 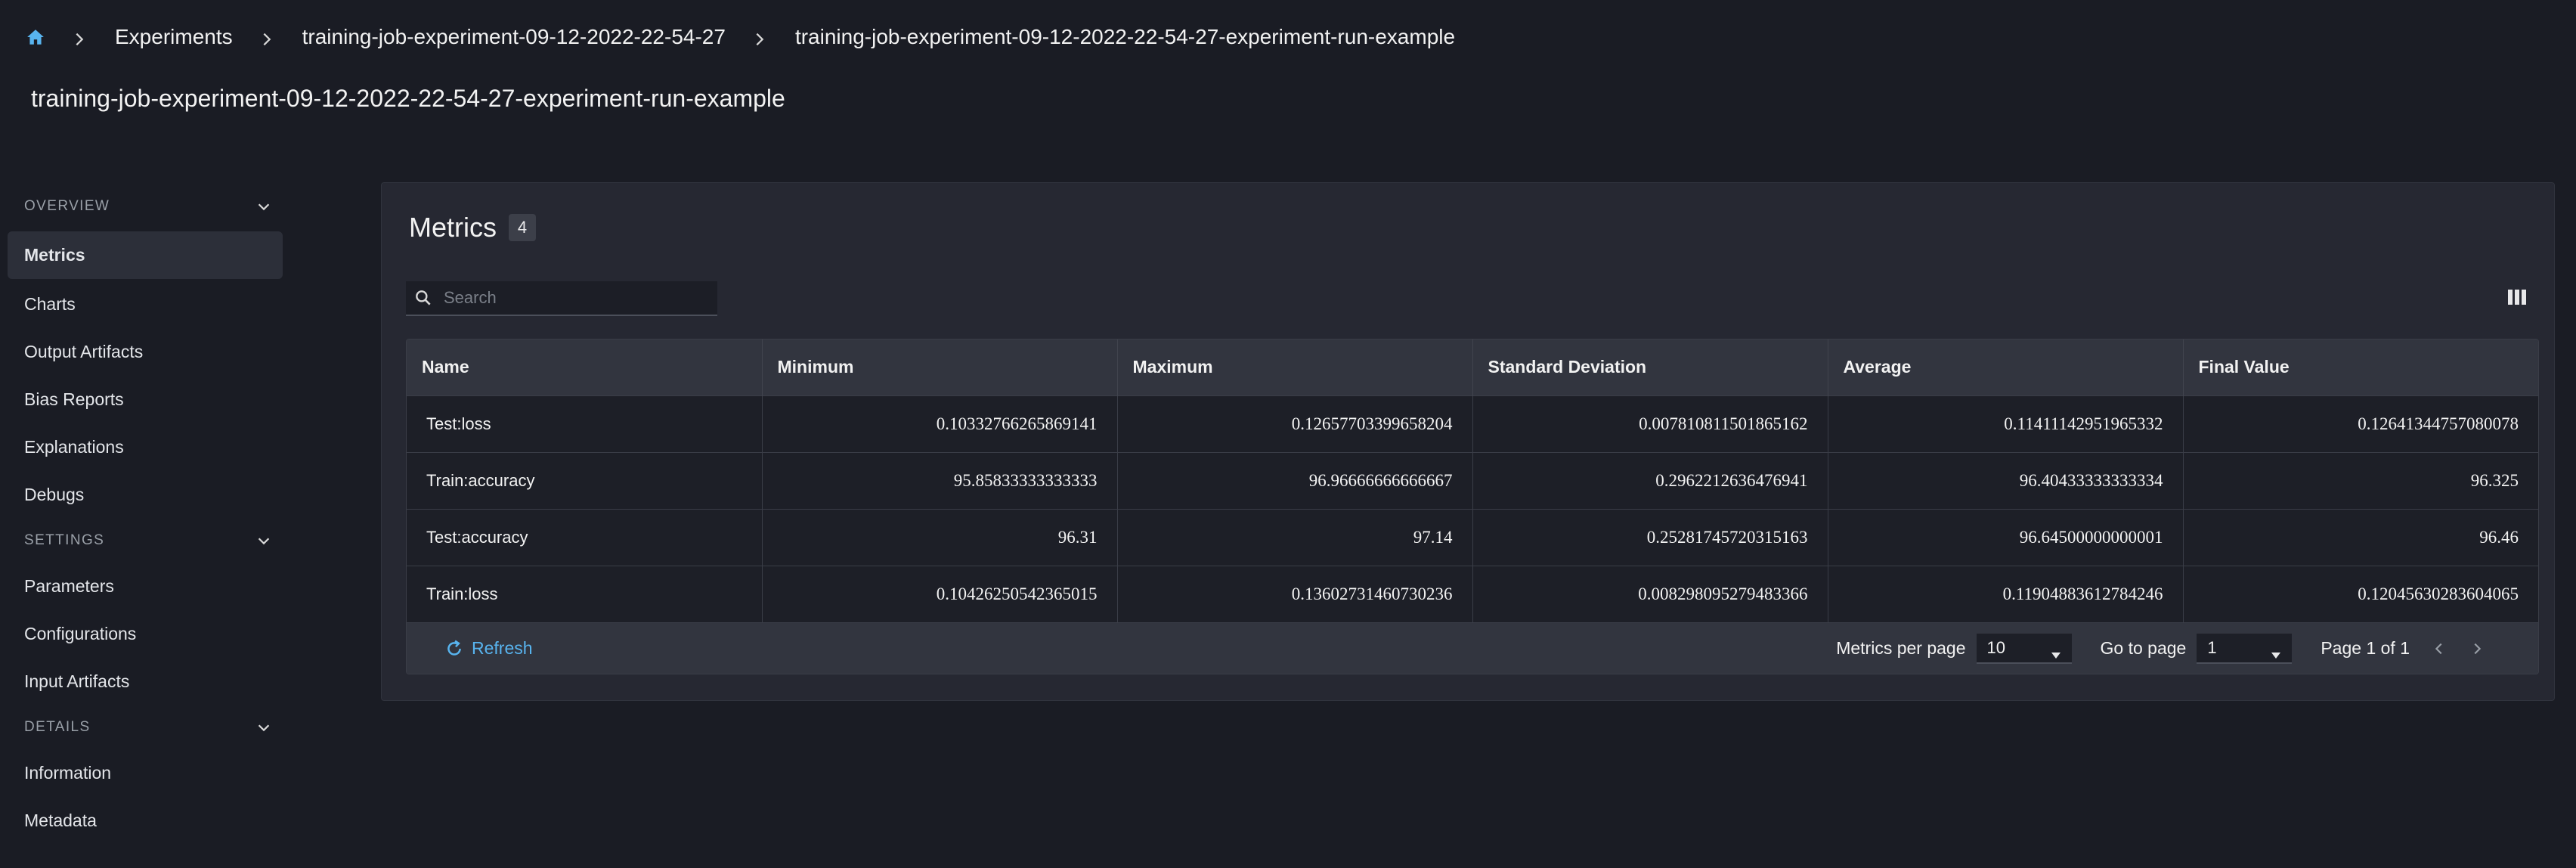 I want to click on refresh-label: Refresh, so click(x=502, y=648).